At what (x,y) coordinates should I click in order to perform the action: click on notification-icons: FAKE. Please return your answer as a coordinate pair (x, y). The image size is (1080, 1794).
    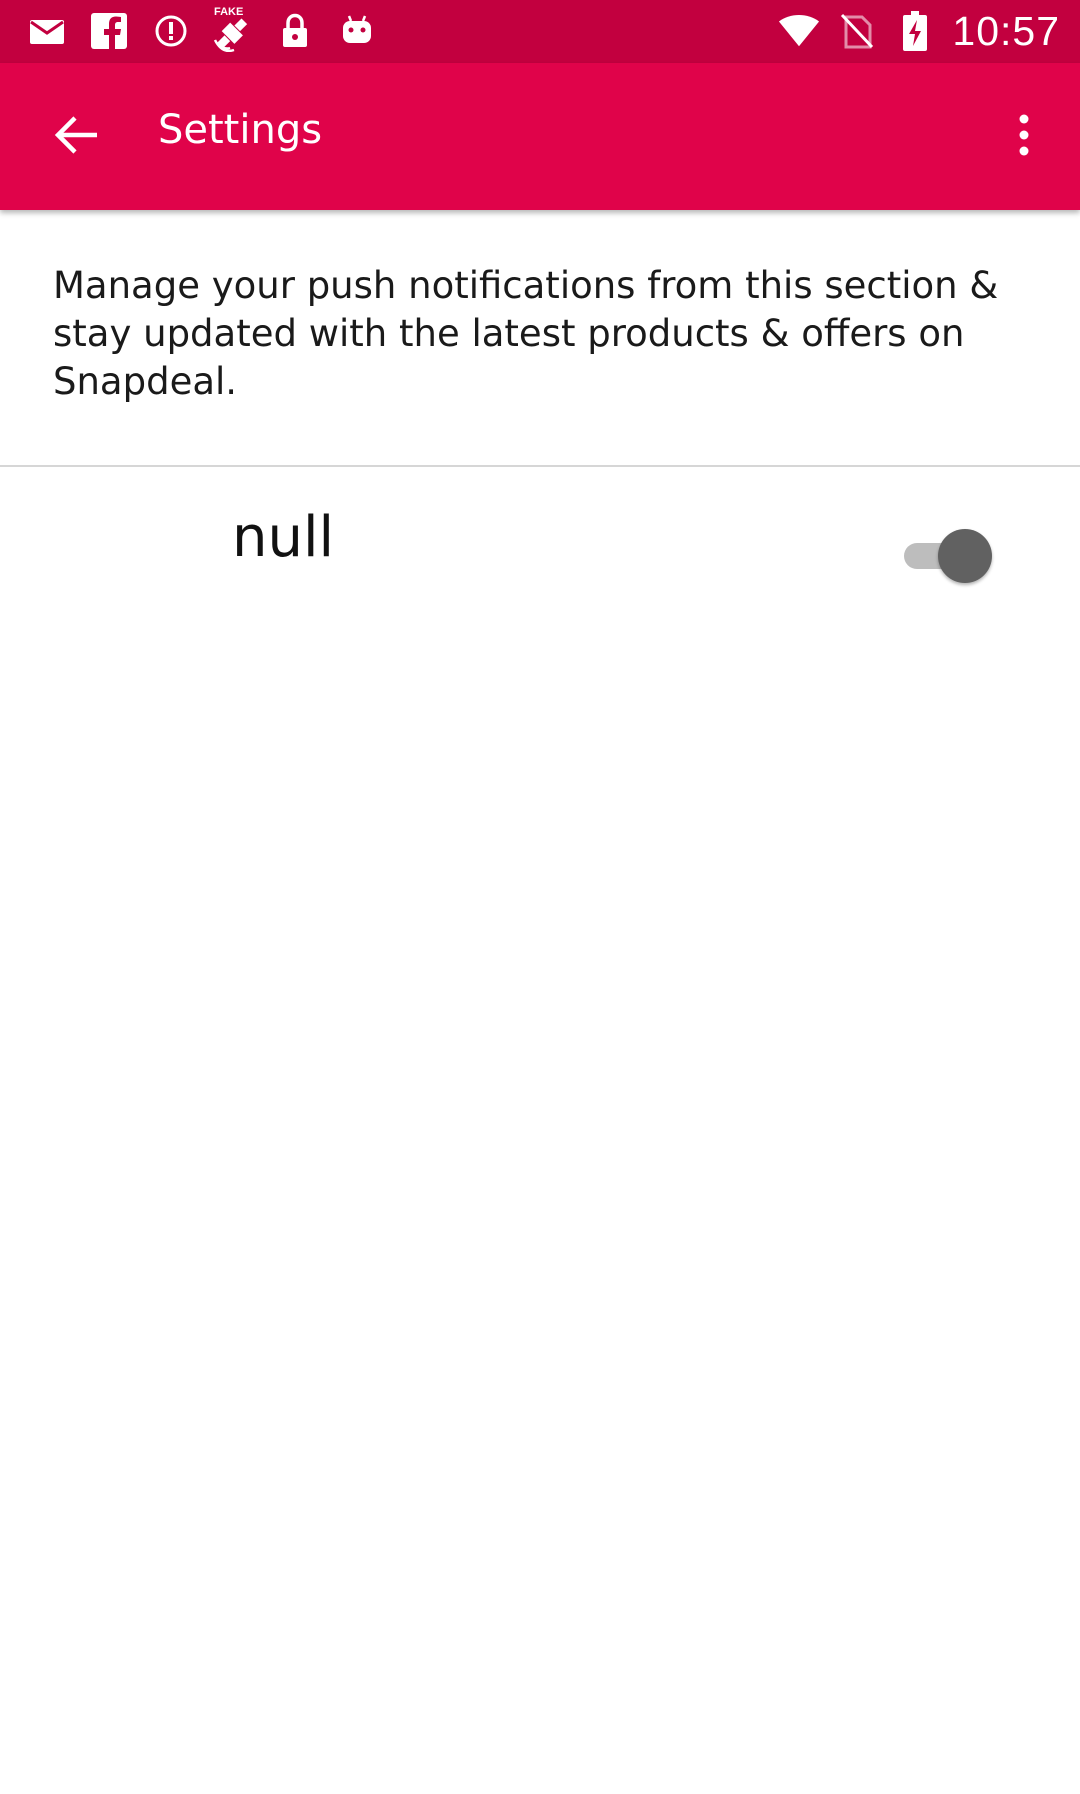
    Looking at the image, I should click on (212, 31).